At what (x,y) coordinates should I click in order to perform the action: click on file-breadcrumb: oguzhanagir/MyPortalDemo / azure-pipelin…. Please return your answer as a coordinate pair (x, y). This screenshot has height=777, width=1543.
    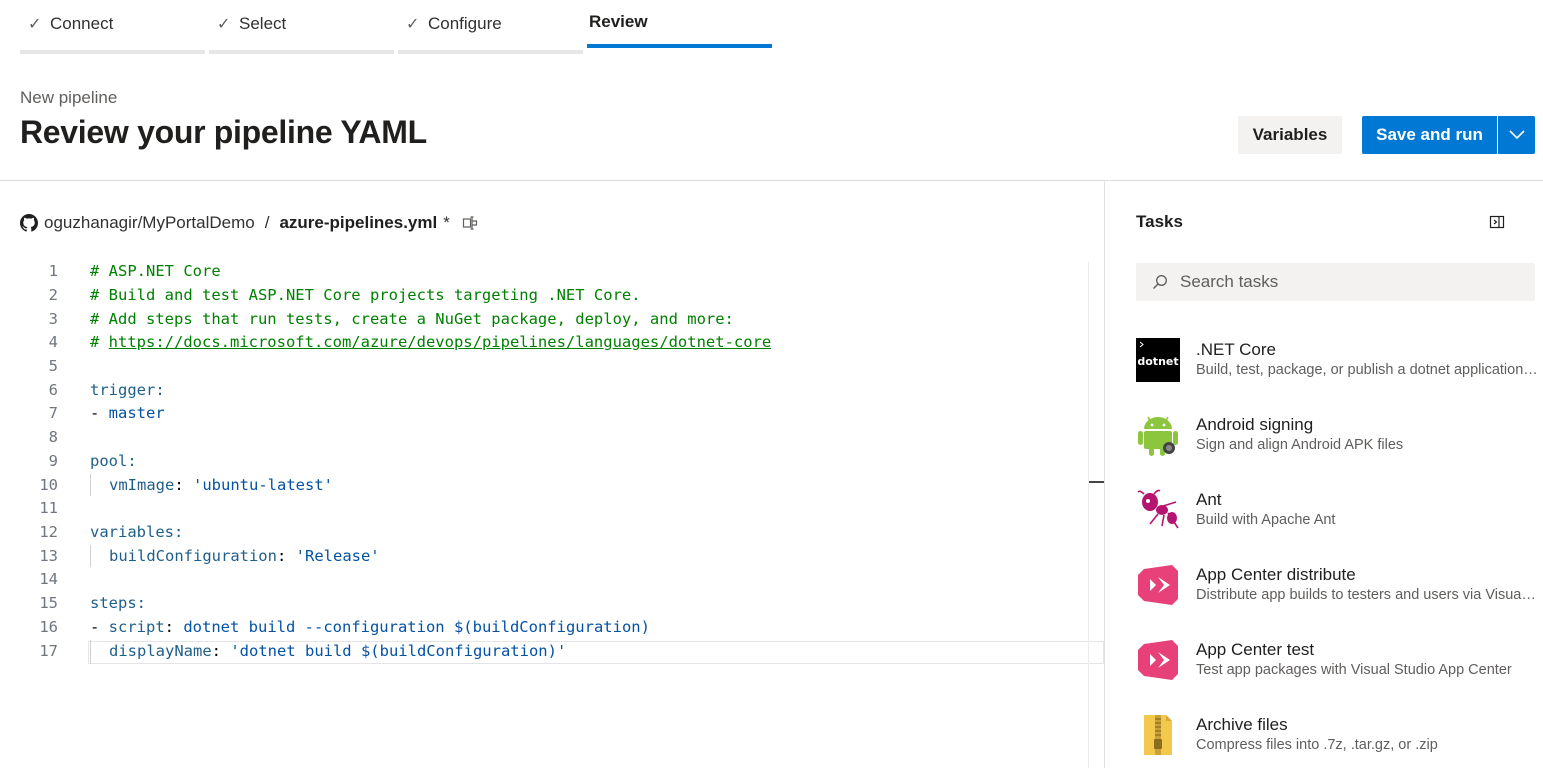
    Looking at the image, I should click on (249, 223).